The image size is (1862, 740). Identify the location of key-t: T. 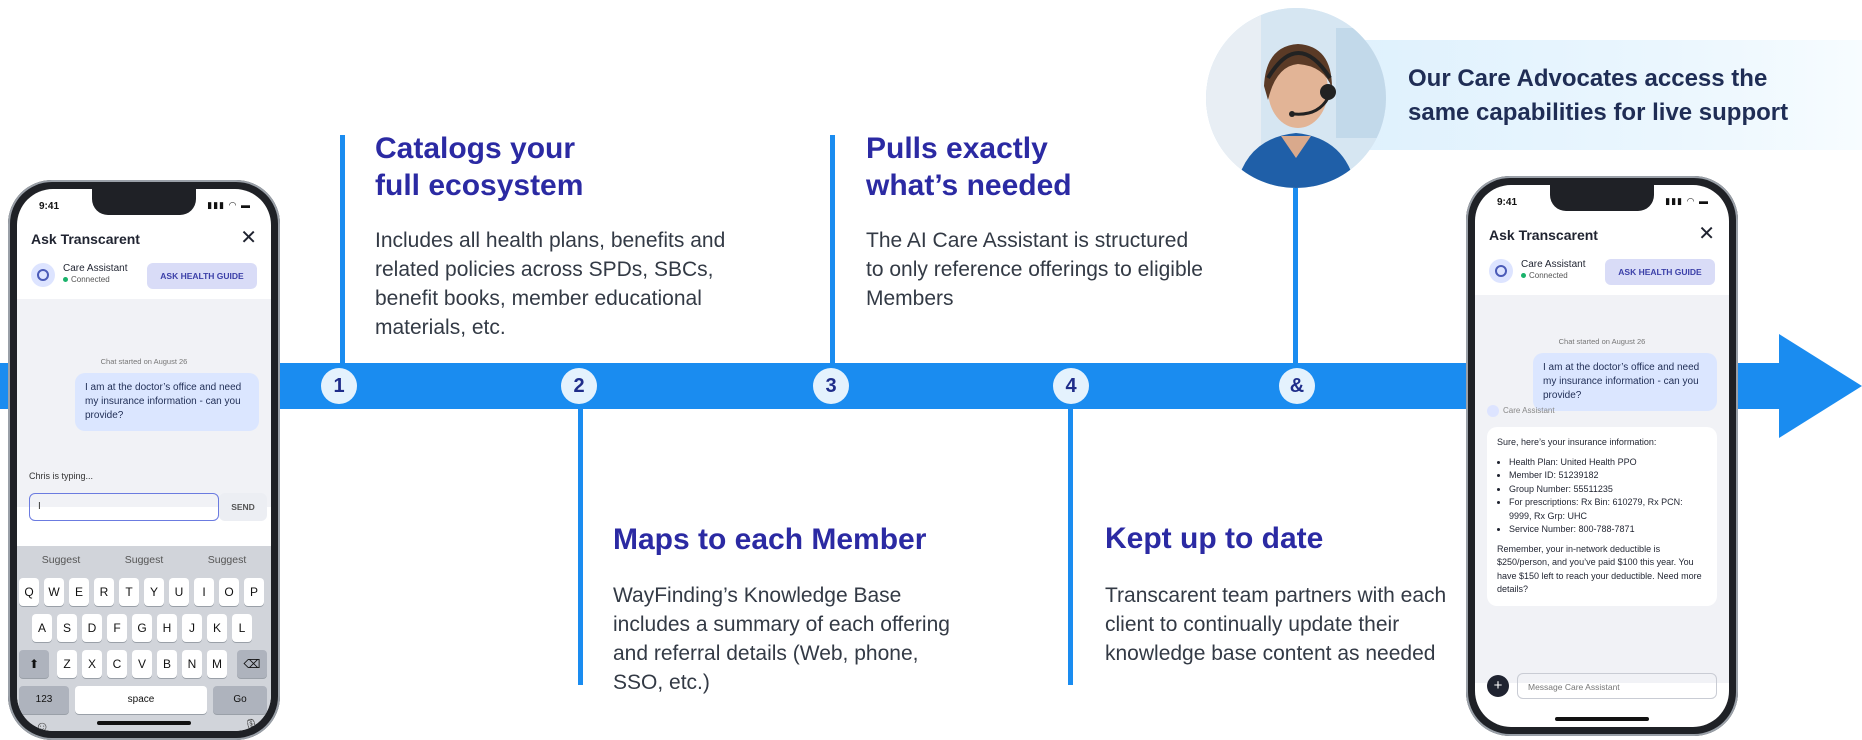
(129, 592).